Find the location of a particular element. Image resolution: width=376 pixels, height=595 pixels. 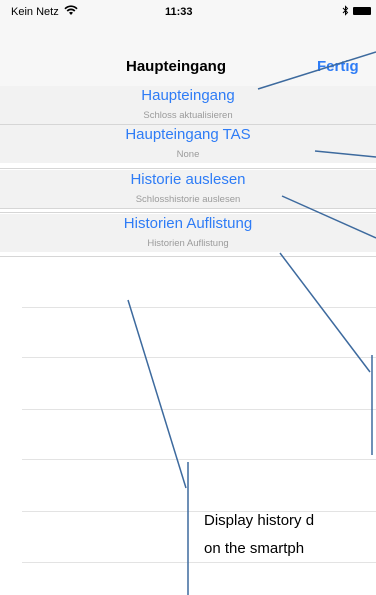

status-bar: Kein Netz 11:33 is located at coordinates (188, 10).